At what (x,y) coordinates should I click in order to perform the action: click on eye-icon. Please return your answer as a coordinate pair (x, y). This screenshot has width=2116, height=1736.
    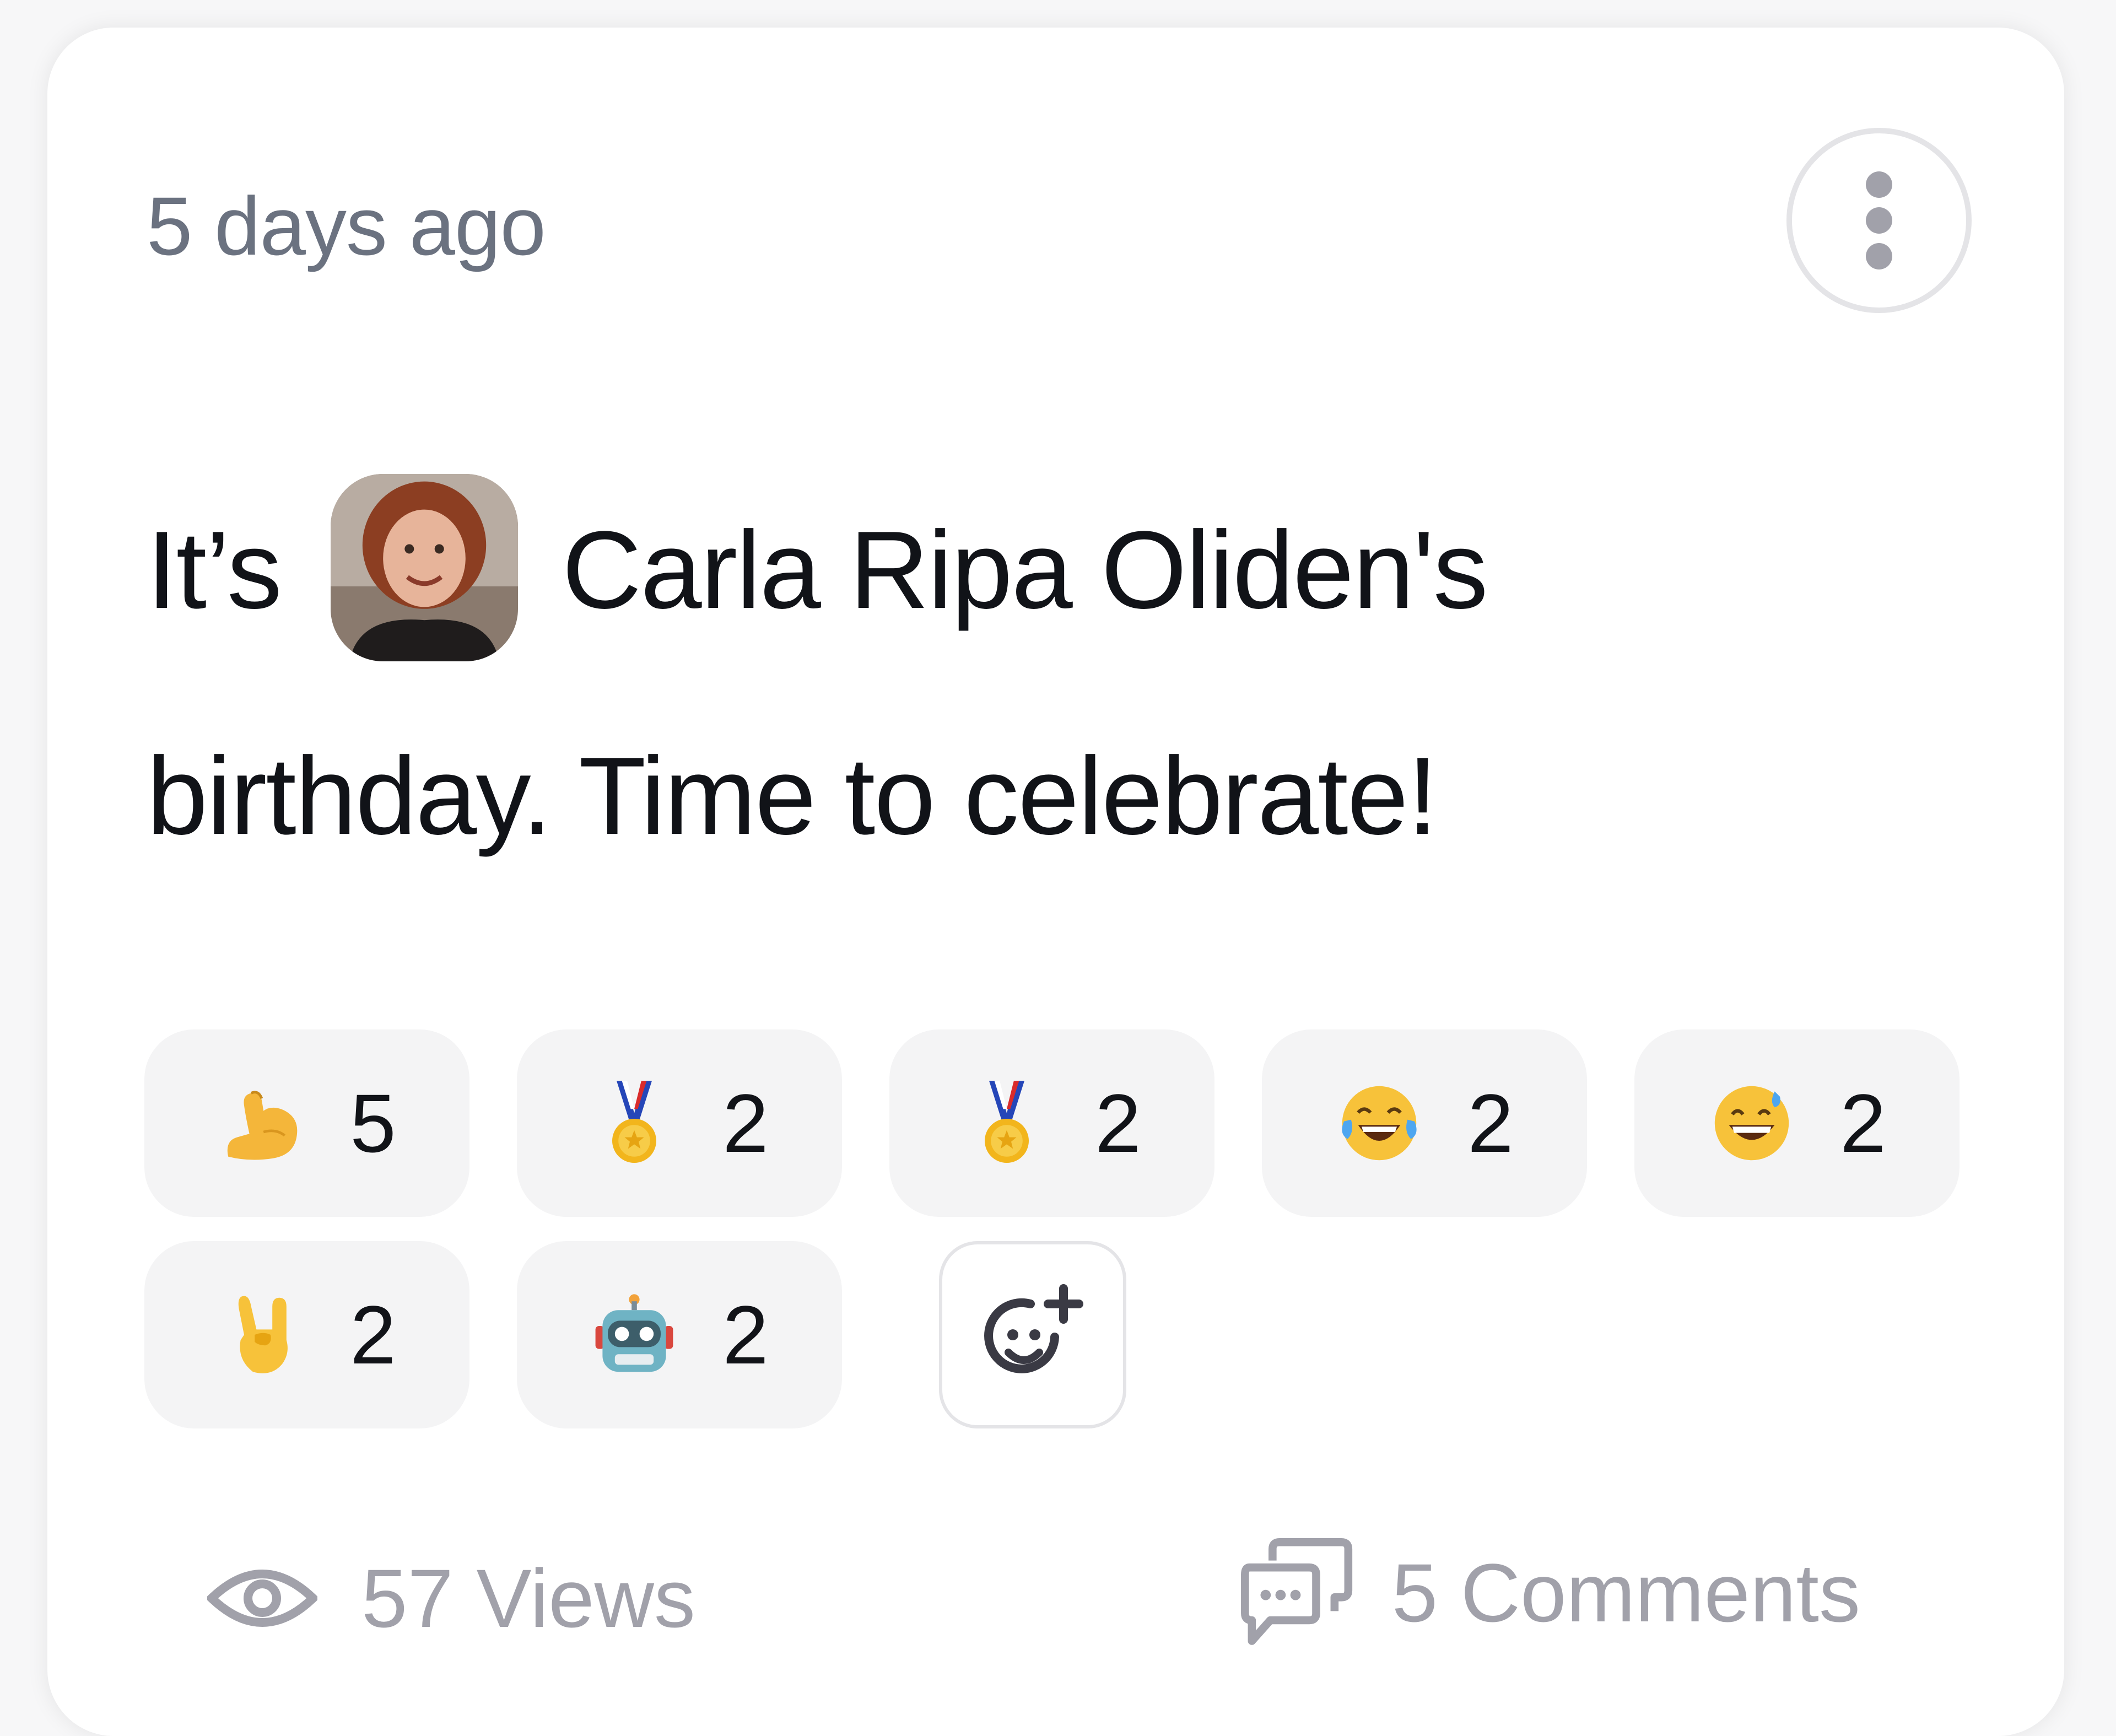
    Looking at the image, I should click on (262, 1598).